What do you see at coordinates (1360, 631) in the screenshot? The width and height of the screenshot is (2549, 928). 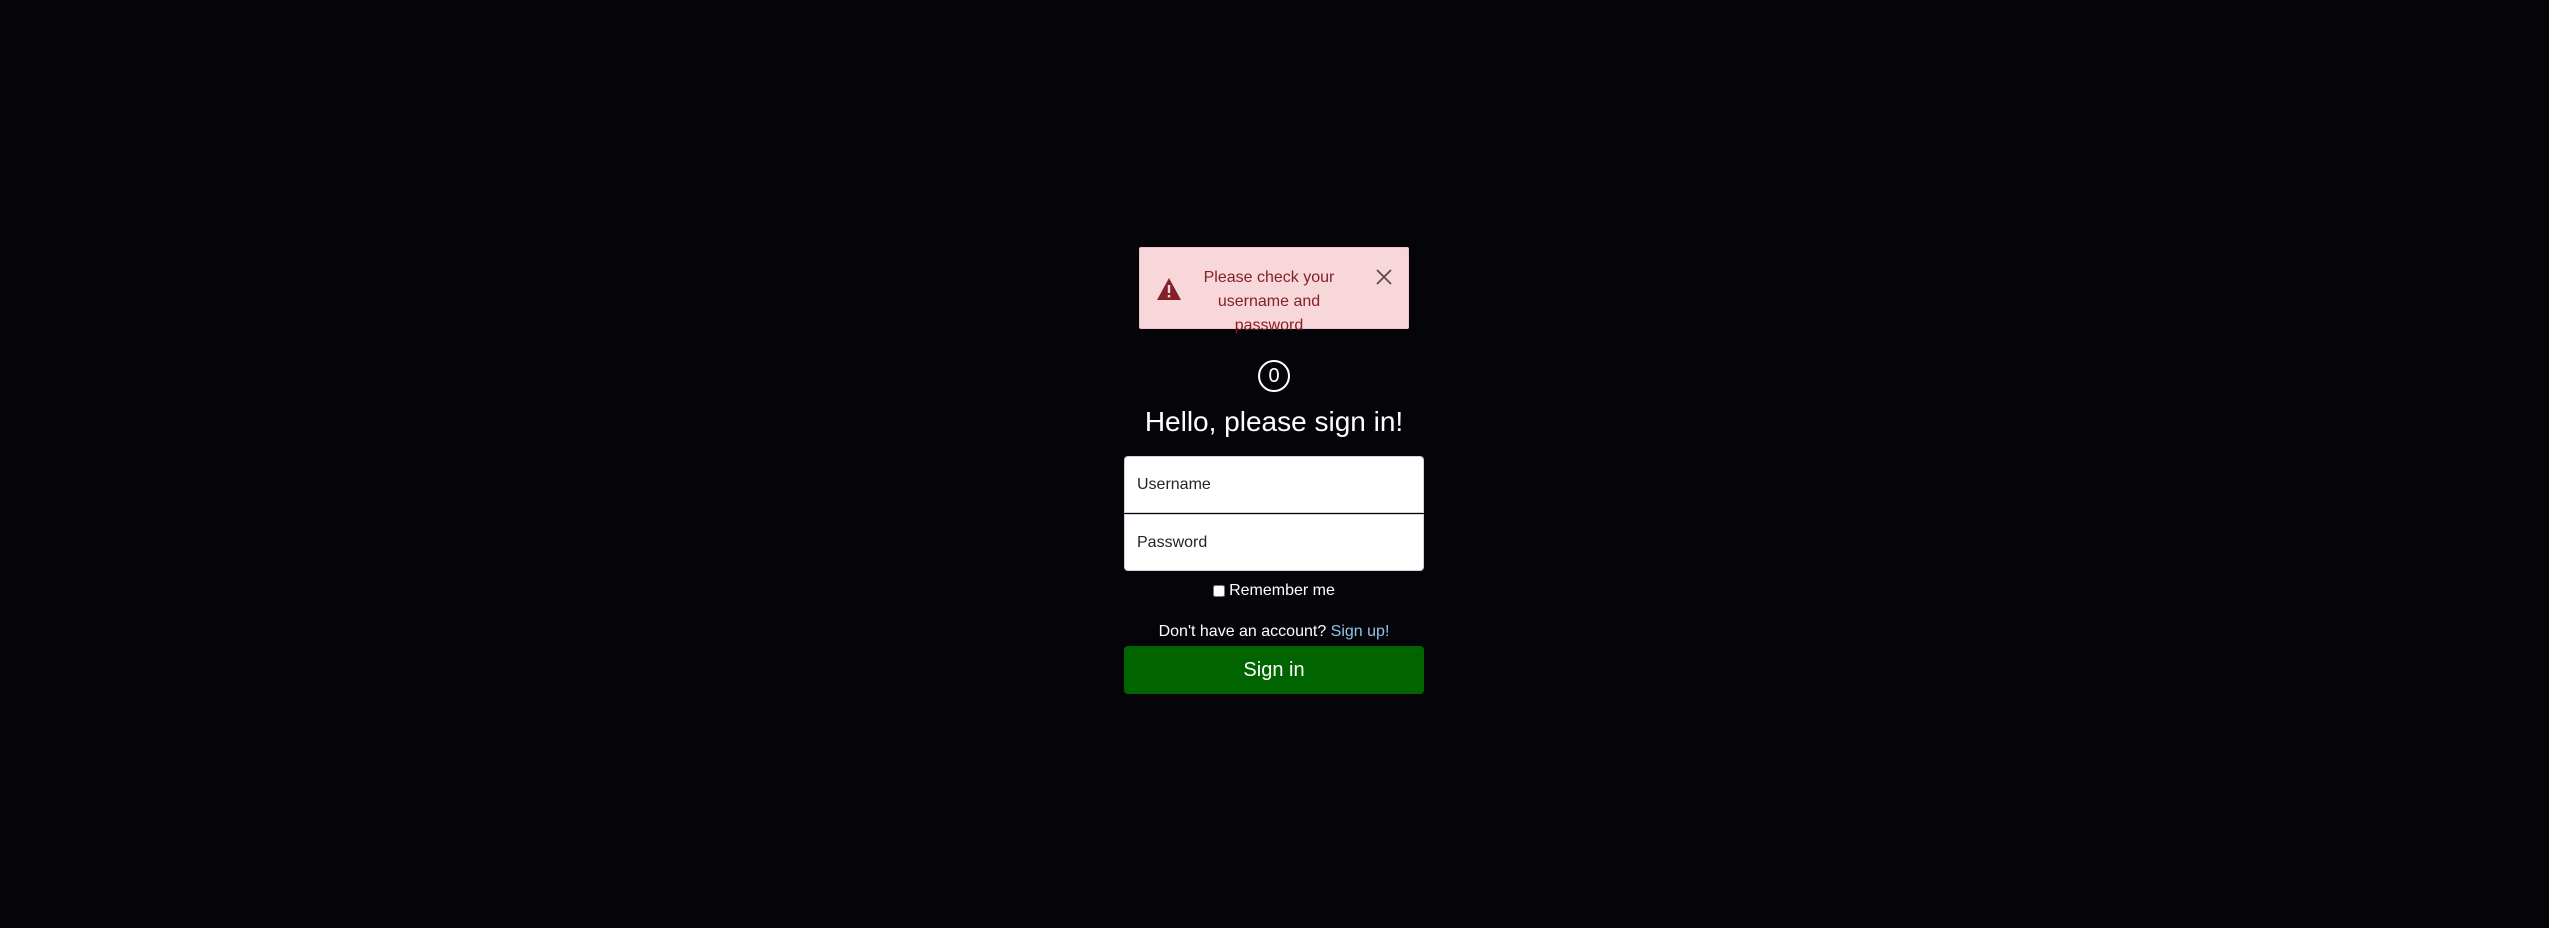 I see `signup-link: Sign up!` at bounding box center [1360, 631].